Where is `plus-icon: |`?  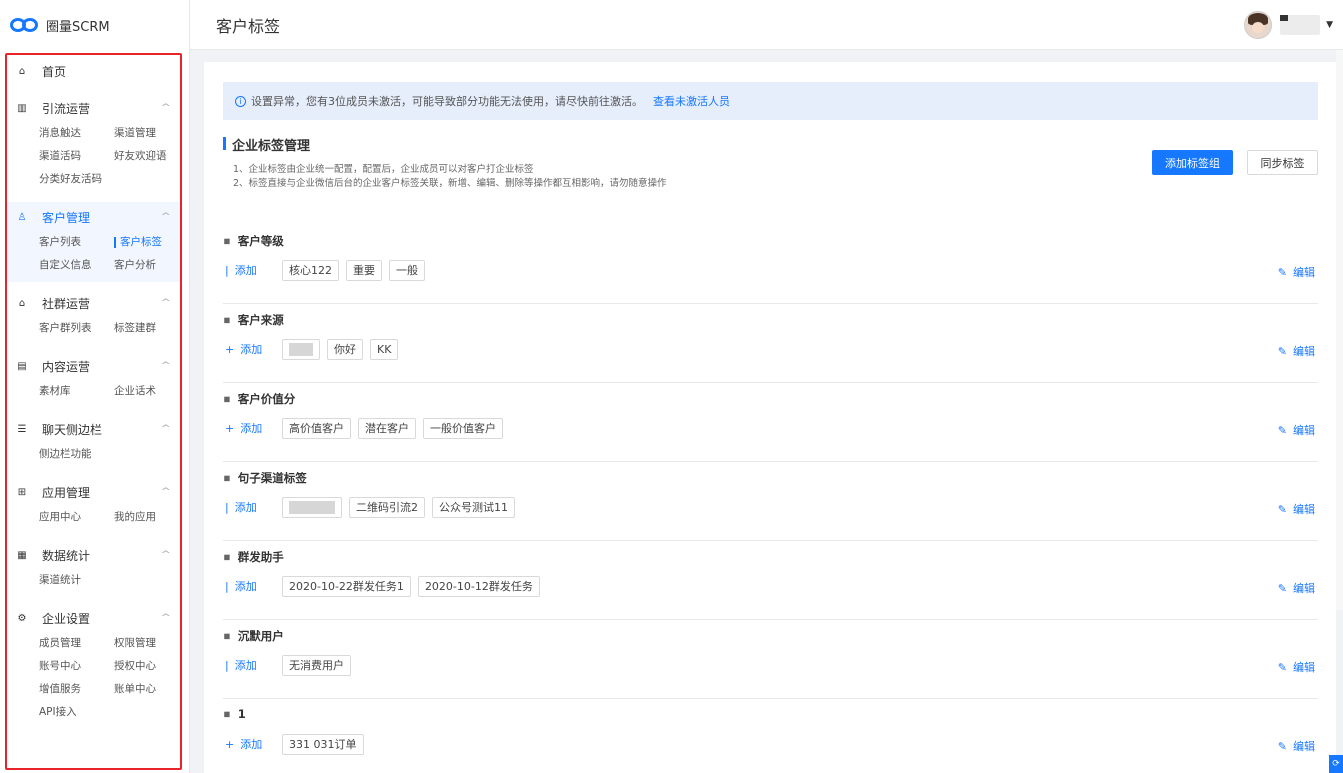 plus-icon: | is located at coordinates (227, 665).